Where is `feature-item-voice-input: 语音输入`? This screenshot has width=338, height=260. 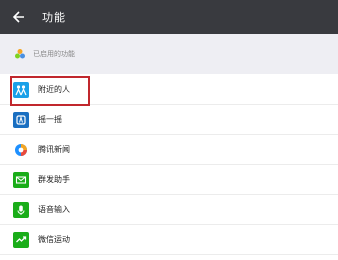 feature-item-voice-input: 语音输入 is located at coordinates (169, 210).